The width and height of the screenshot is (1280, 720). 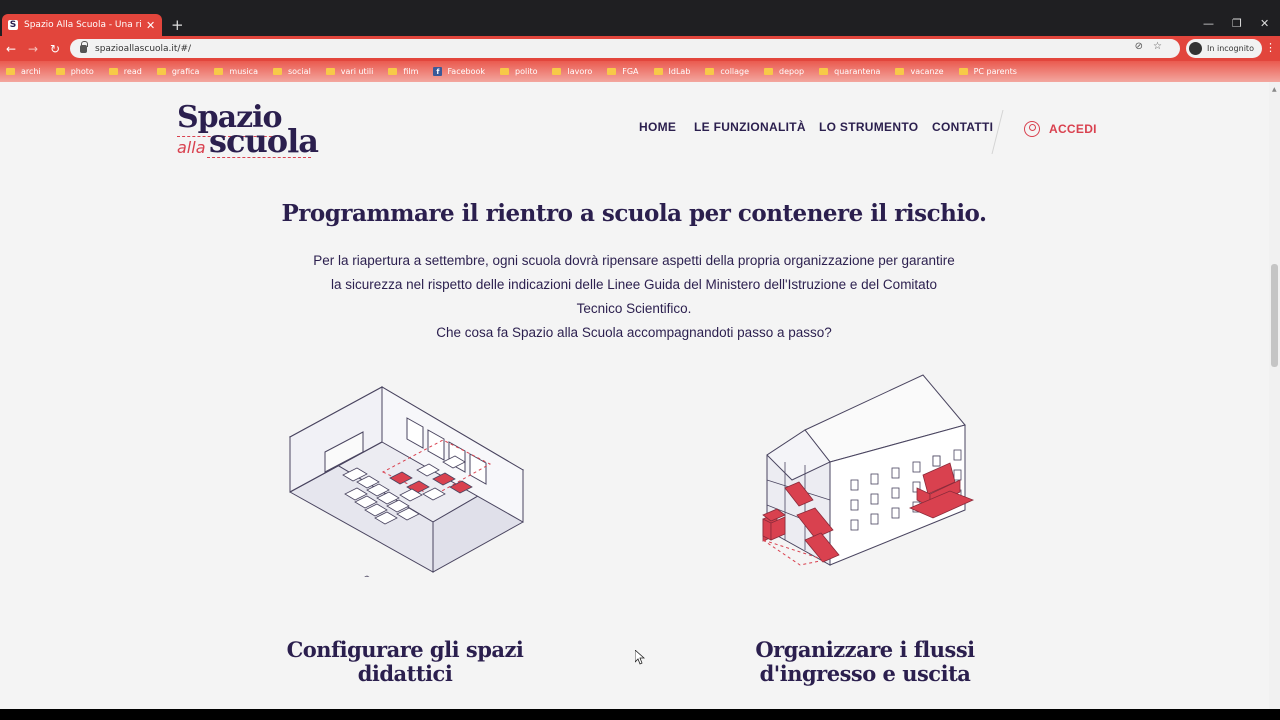 I want to click on bookmark-item: film, so click(x=403, y=71).